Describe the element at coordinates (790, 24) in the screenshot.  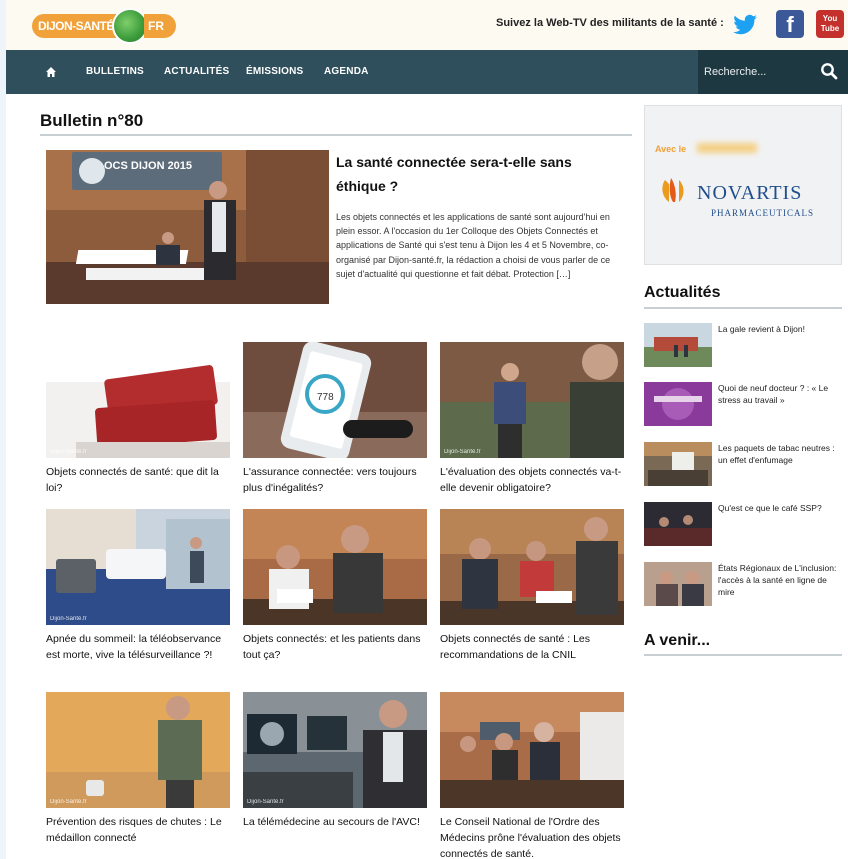
I see `facebook-icon: f` at that location.